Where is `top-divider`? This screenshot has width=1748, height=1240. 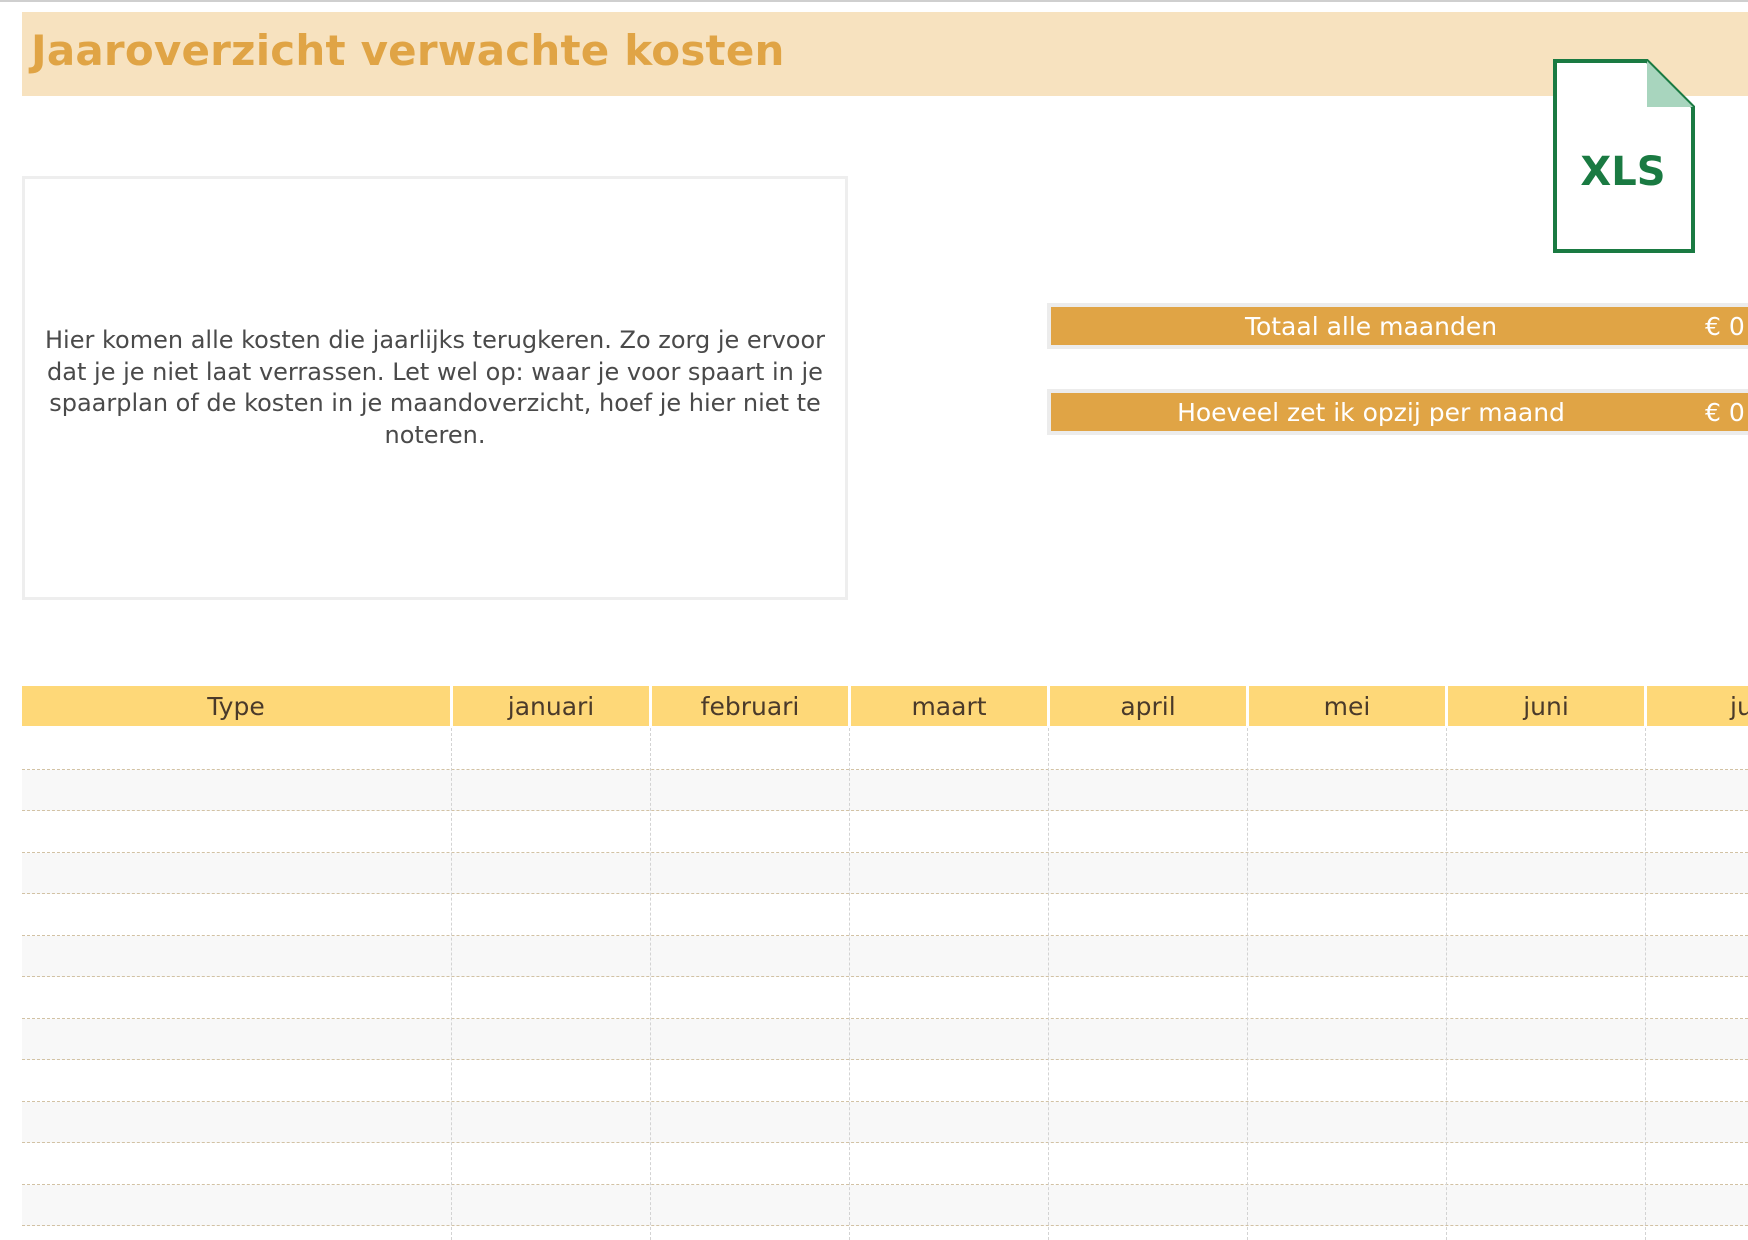 top-divider is located at coordinates (874, 1).